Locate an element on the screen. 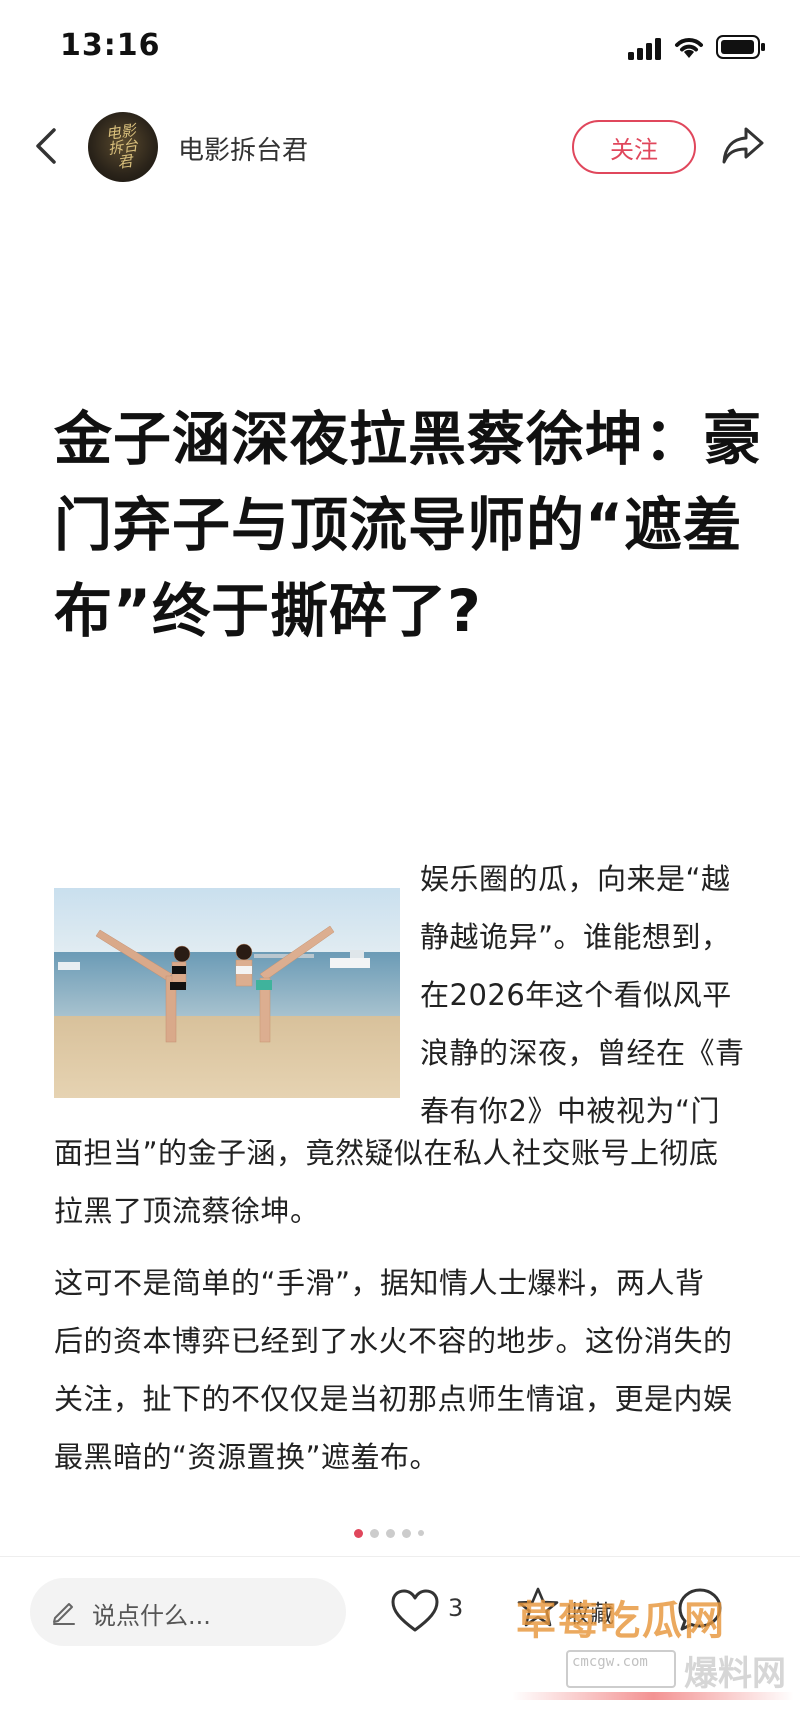  pagination-dot-active is located at coordinates (358, 1533).